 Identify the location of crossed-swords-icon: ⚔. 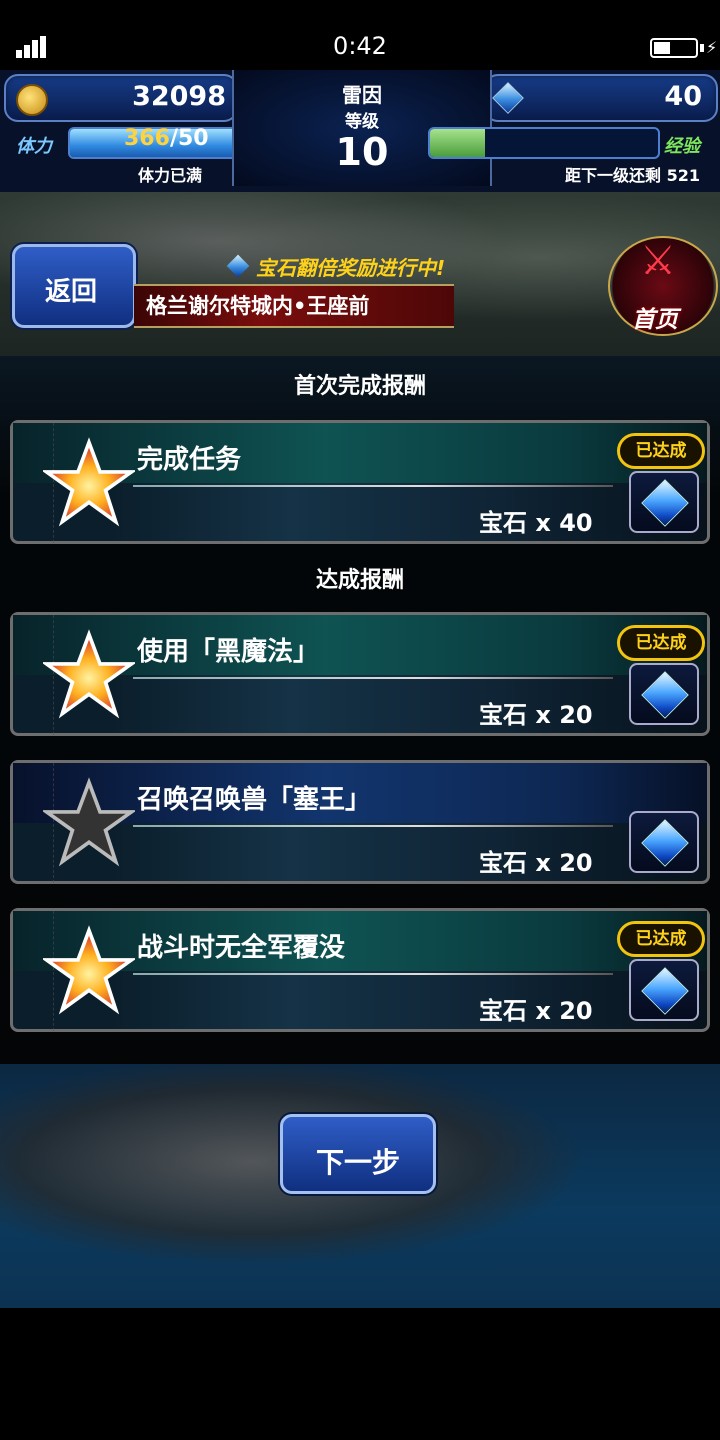
(658, 261).